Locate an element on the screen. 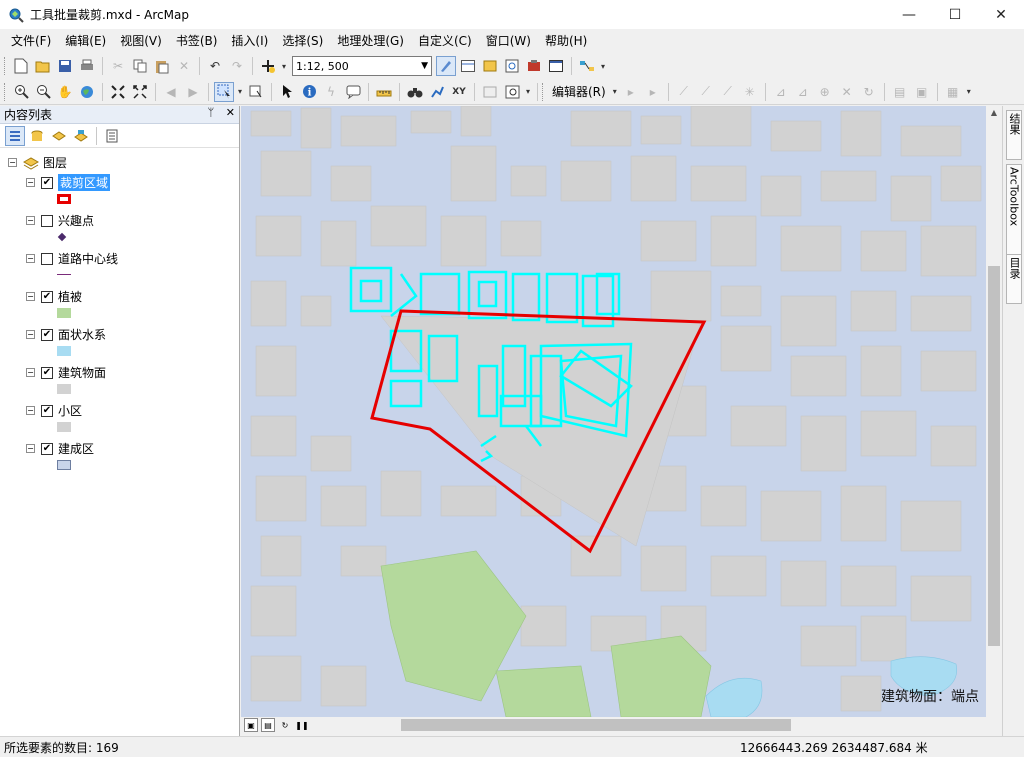  list-by-selection-icon is located at coordinates (81, 136).